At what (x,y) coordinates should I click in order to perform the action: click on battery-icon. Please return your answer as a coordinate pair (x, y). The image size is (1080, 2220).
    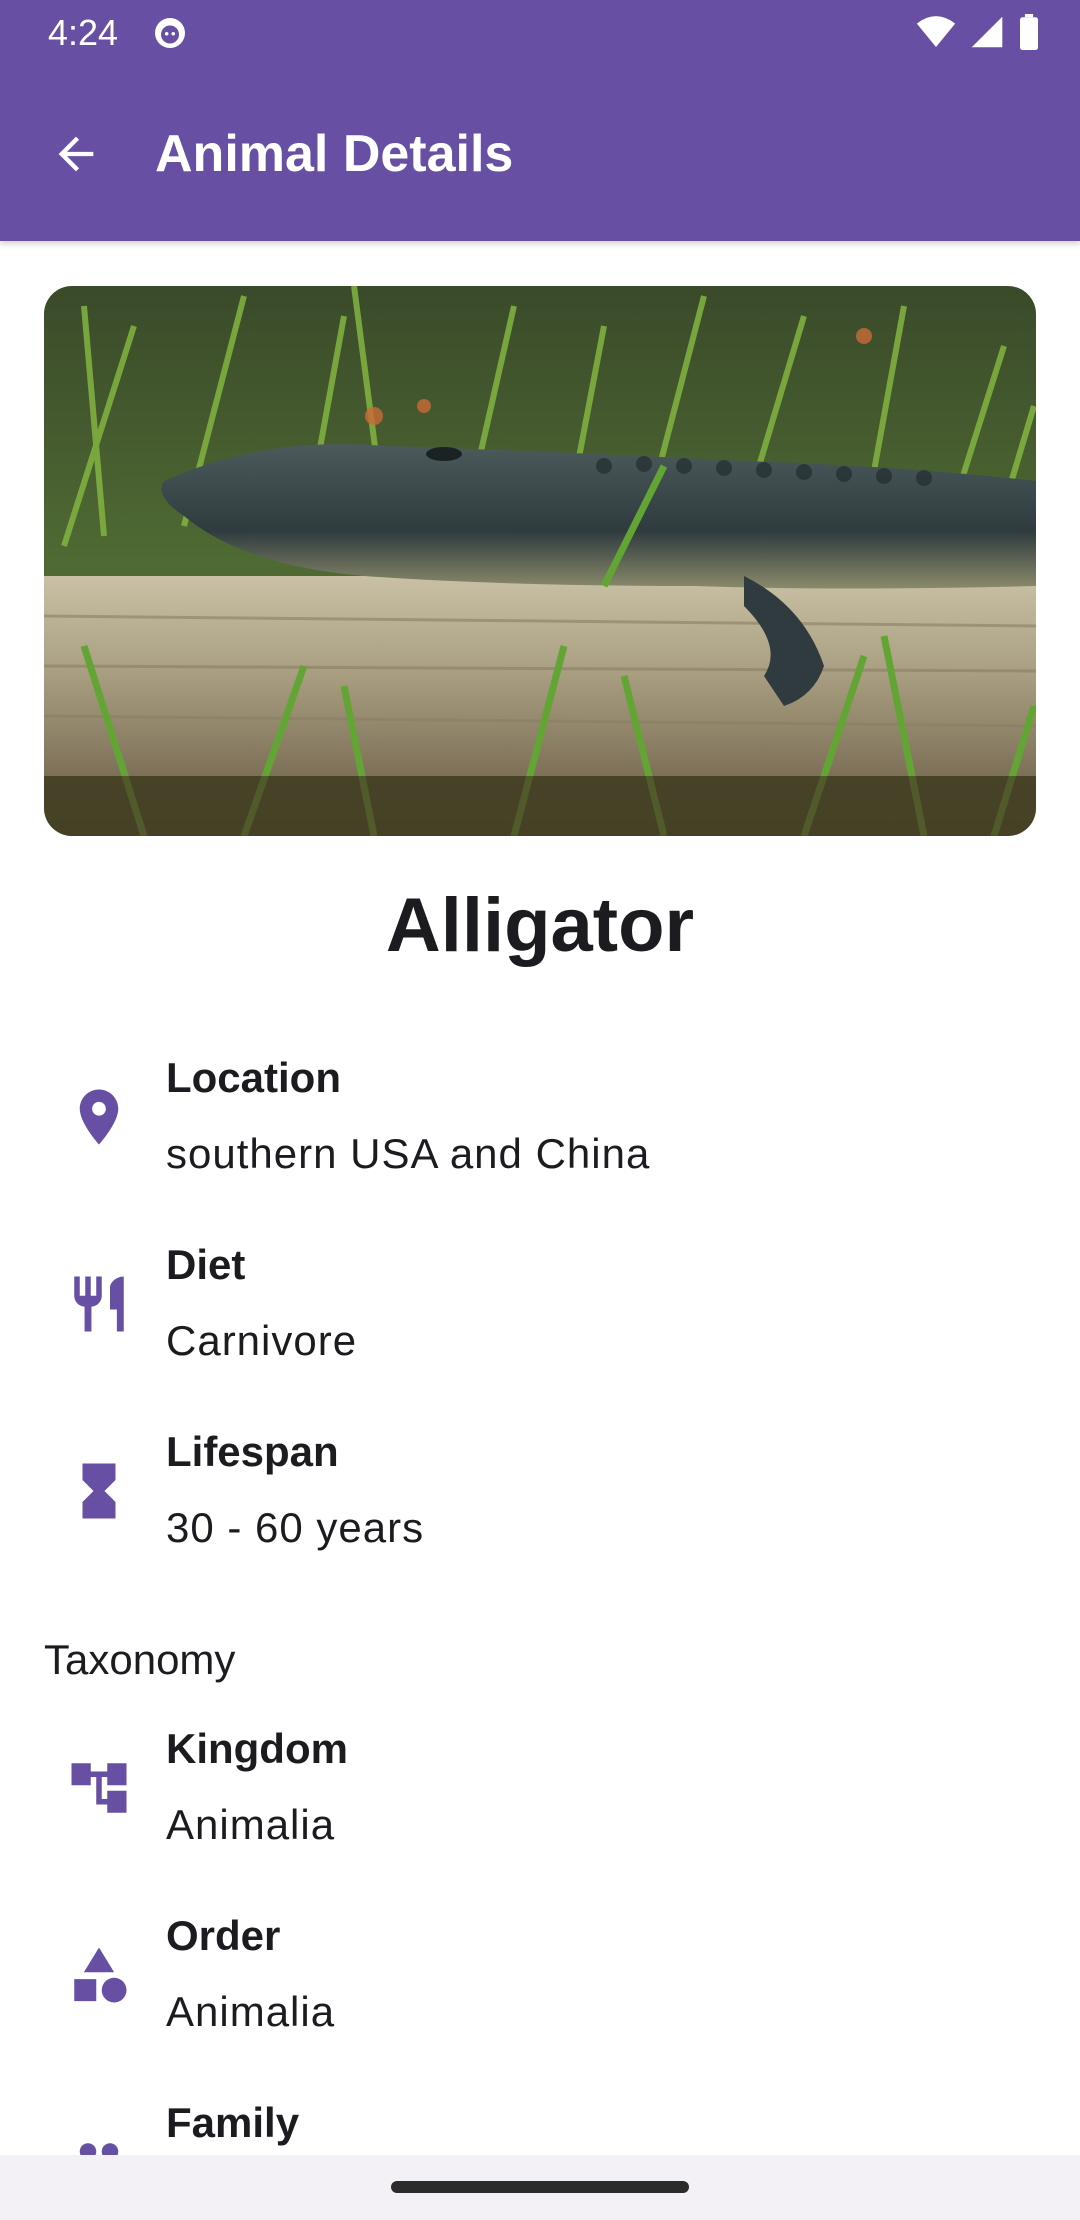
    Looking at the image, I should click on (1029, 32).